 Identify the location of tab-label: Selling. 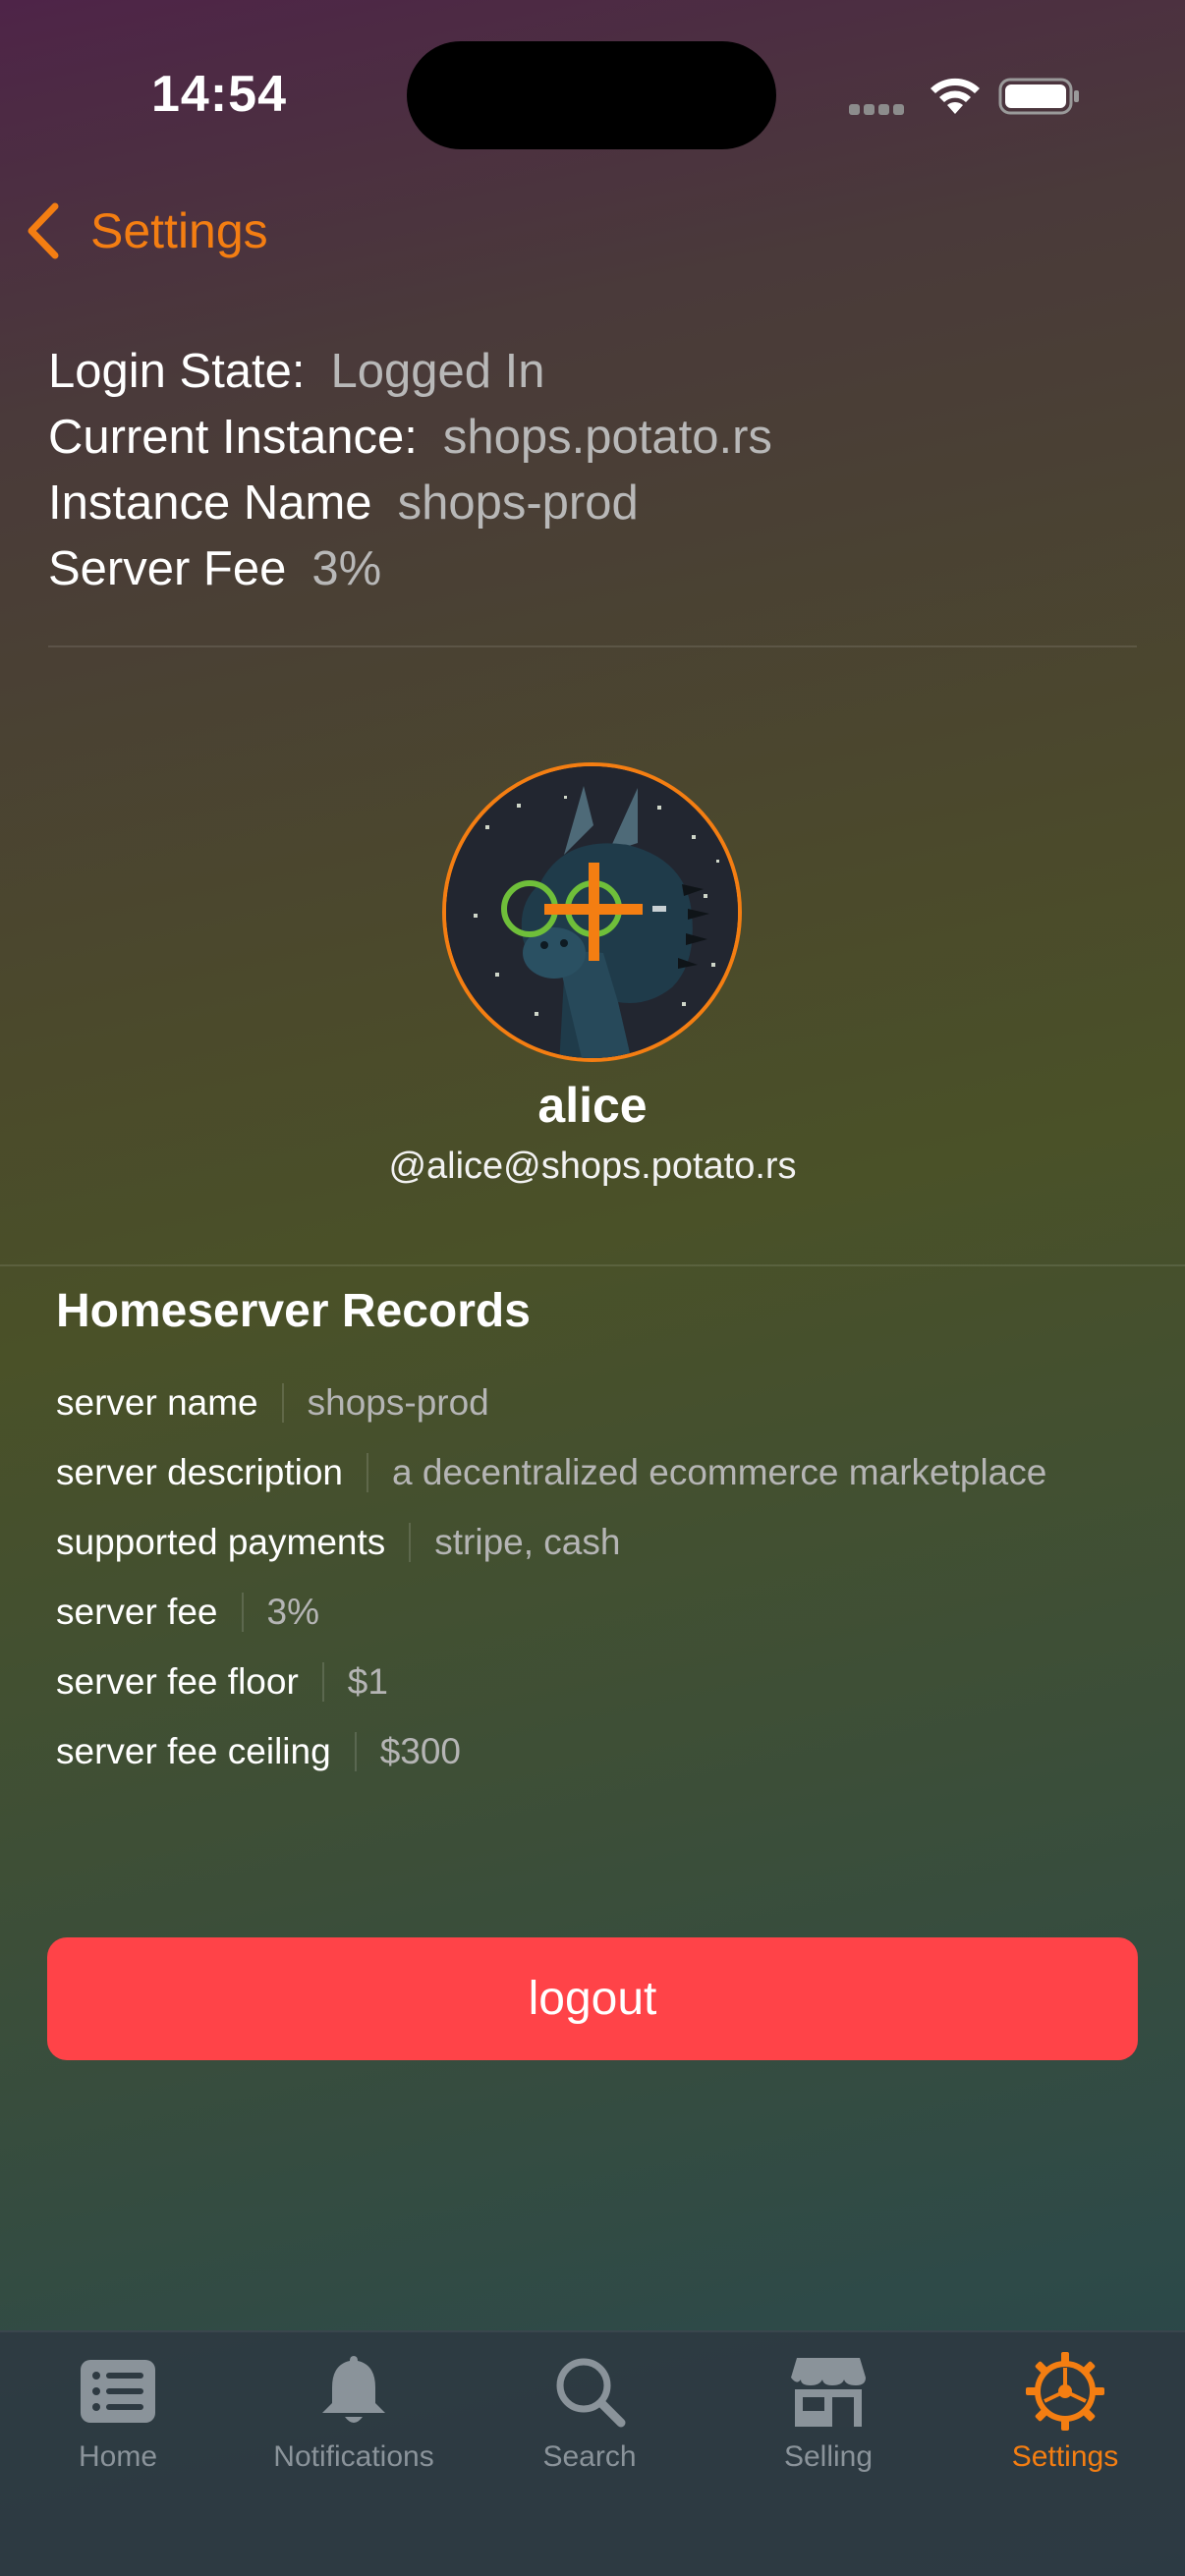
(829, 2456).